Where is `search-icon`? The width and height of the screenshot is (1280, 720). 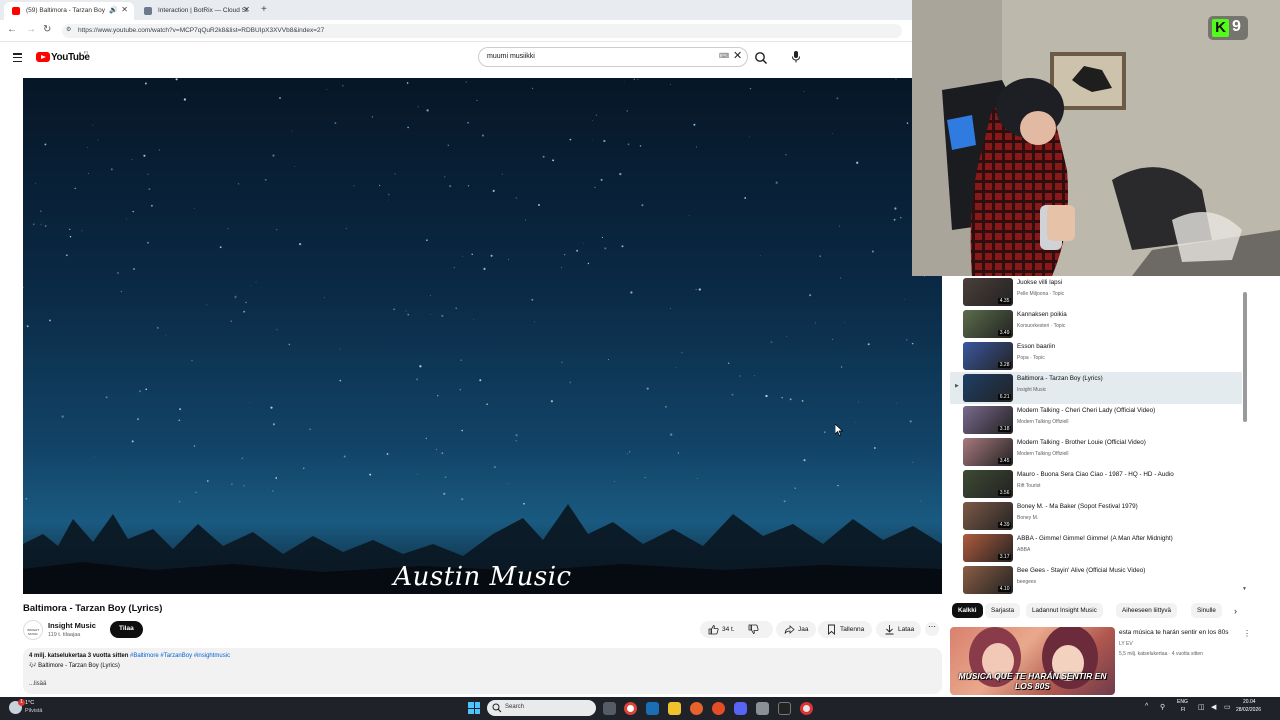
search-icon is located at coordinates (761, 58).